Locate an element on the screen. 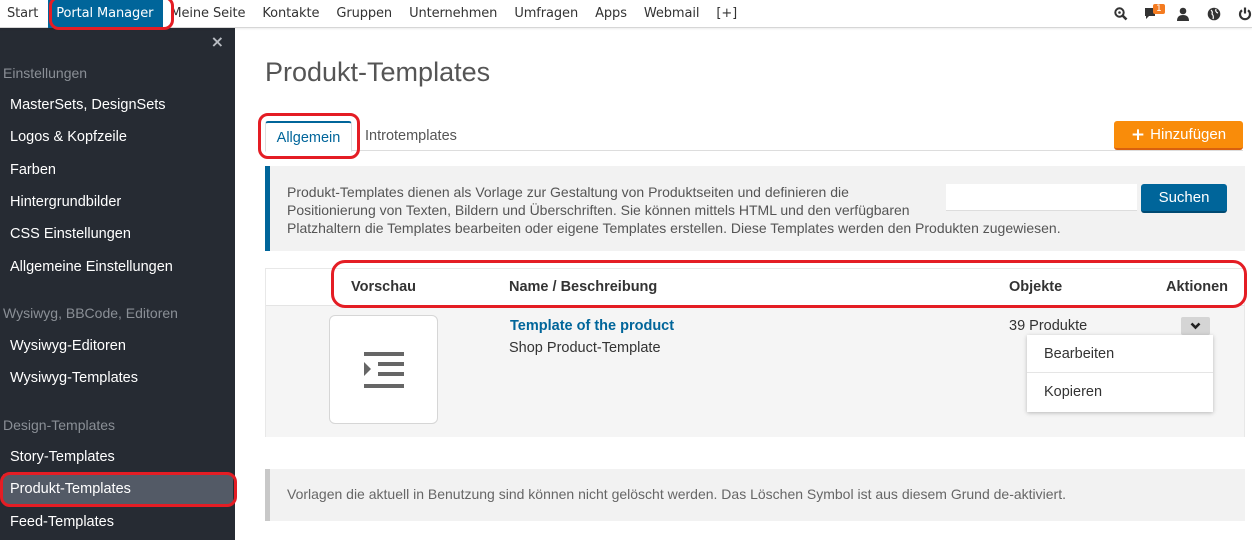 This screenshot has height=540, width=1252. sidebar-section-design-templates: Design-Templates is located at coordinates (59, 425).